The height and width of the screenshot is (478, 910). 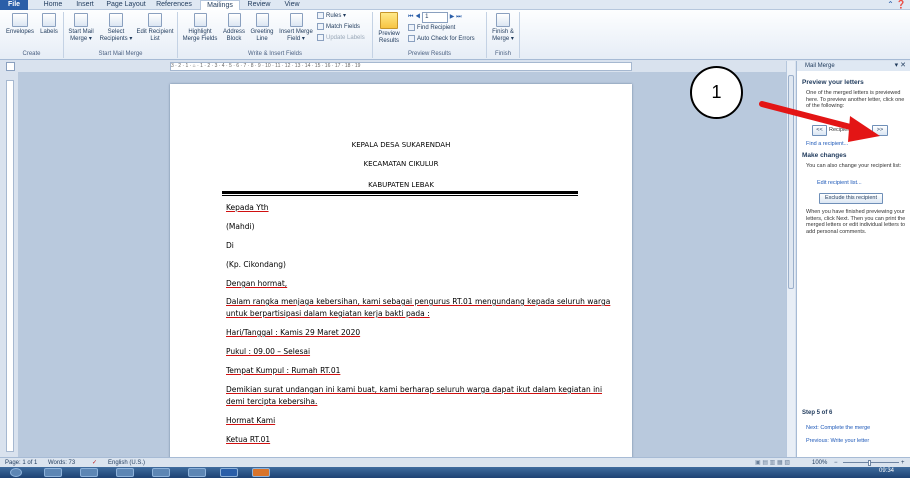 I want to click on group-create-label: Create, so click(x=31, y=54).